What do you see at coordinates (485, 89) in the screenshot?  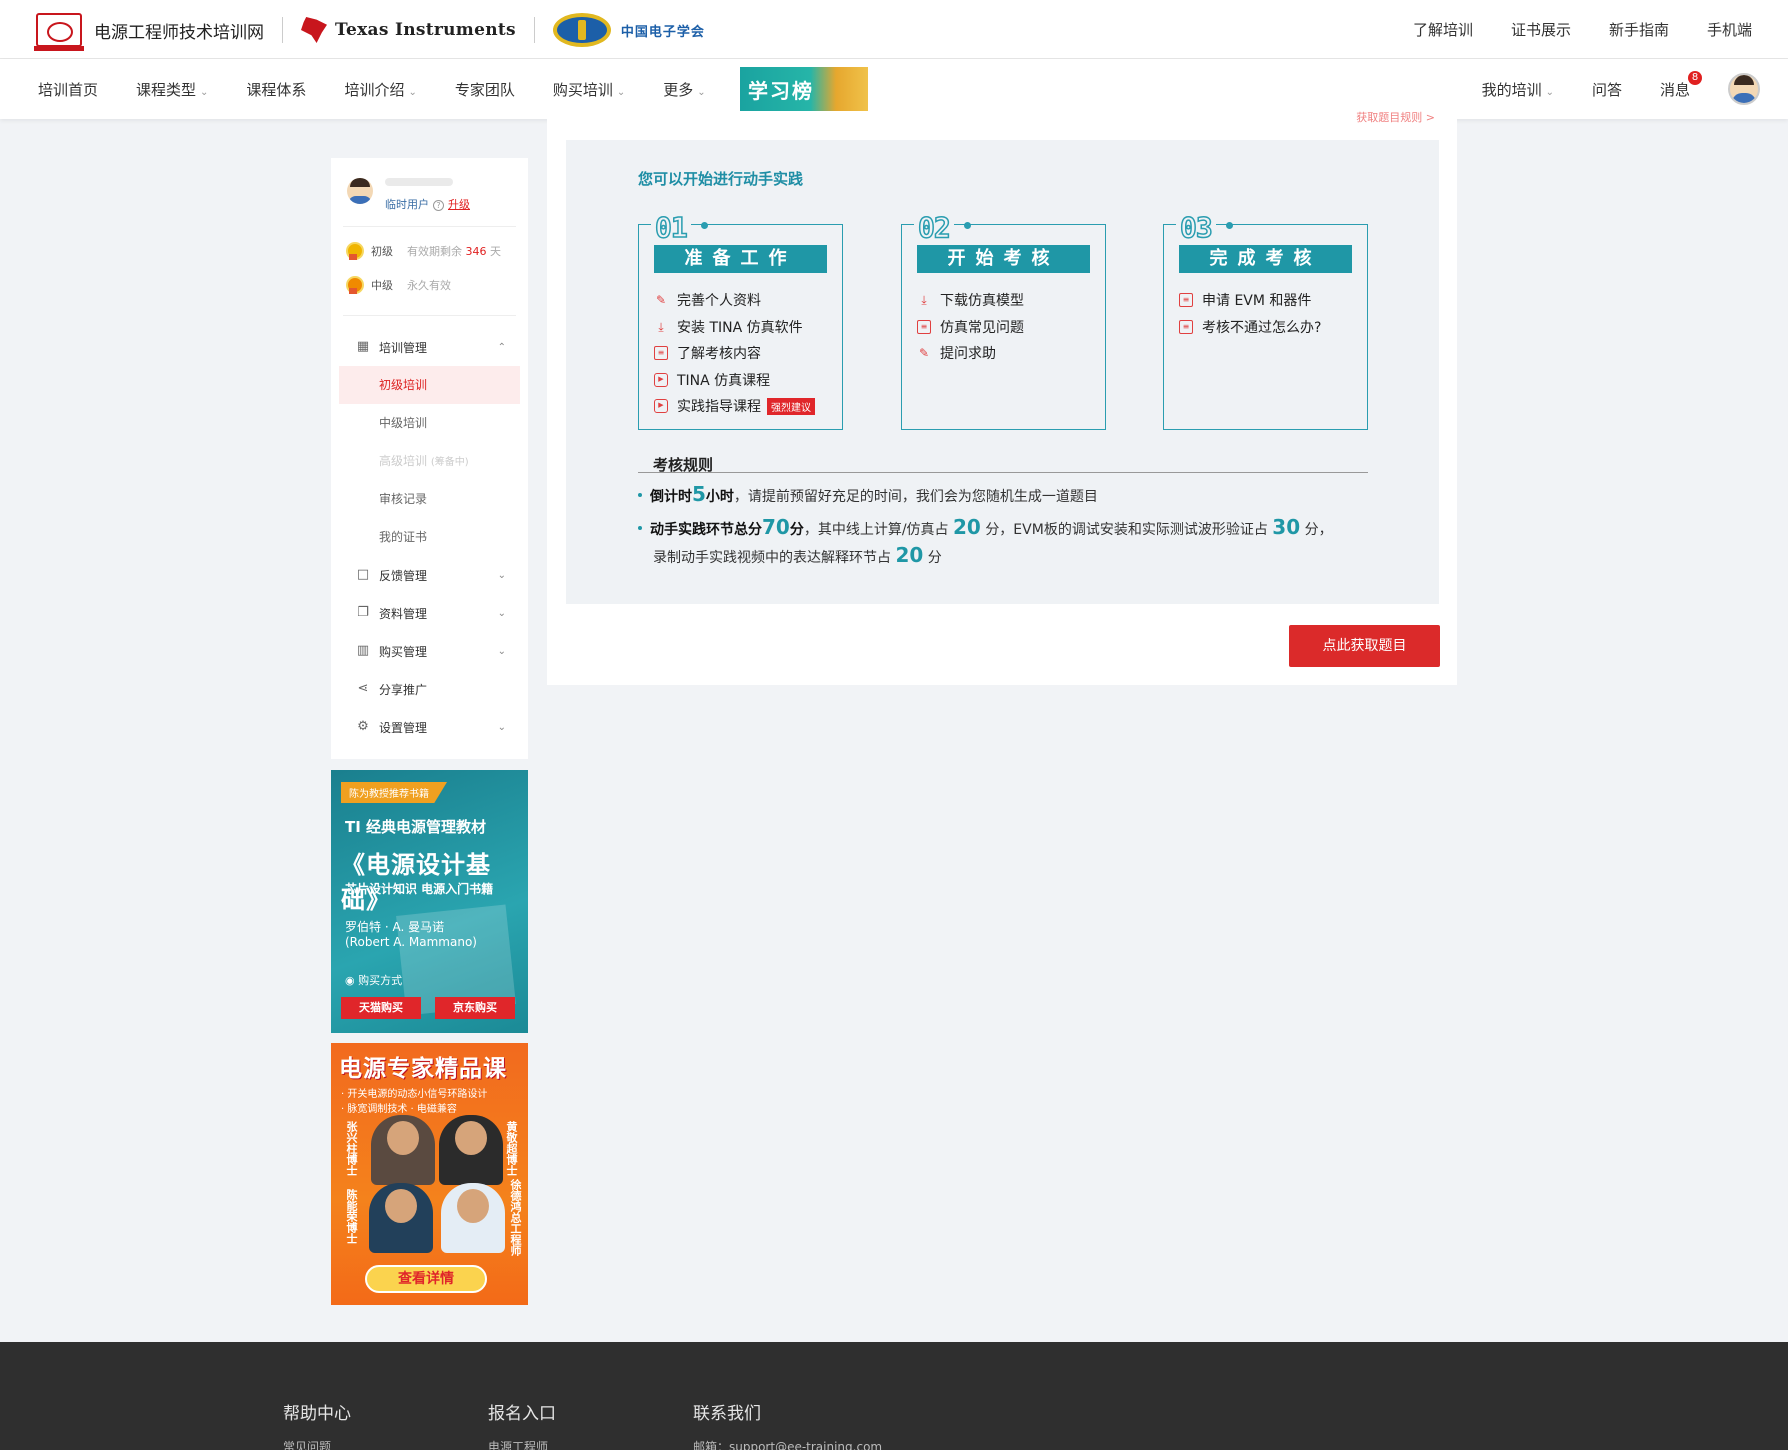 I see `nav-item-experts: 专家团队` at bounding box center [485, 89].